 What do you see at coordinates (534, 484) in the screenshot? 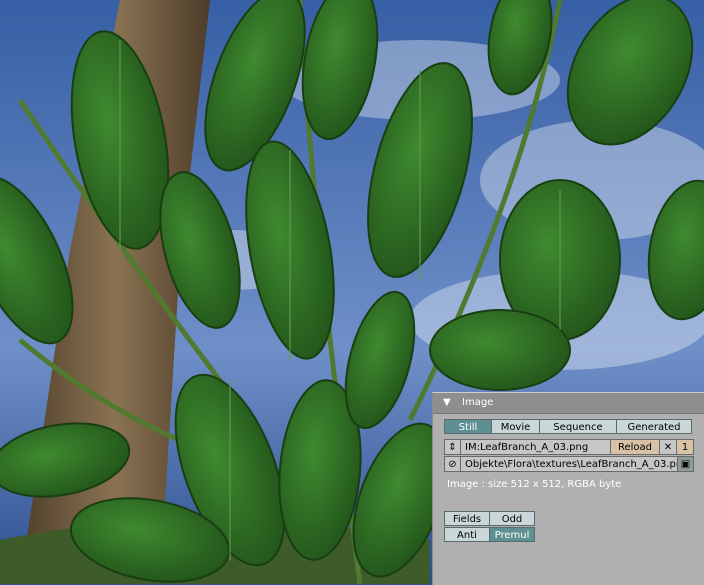
I see `image-info: Image : size 512 x 512, RGBA byte` at bounding box center [534, 484].